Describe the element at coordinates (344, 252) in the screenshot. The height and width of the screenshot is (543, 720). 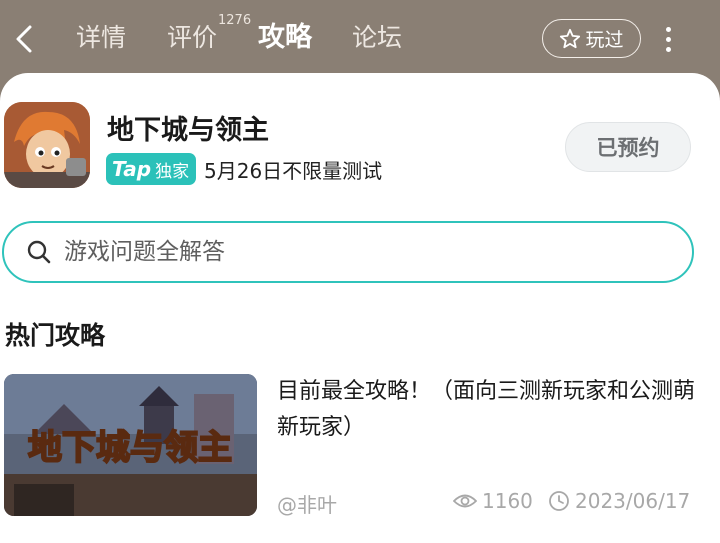
I see `search-input` at that location.